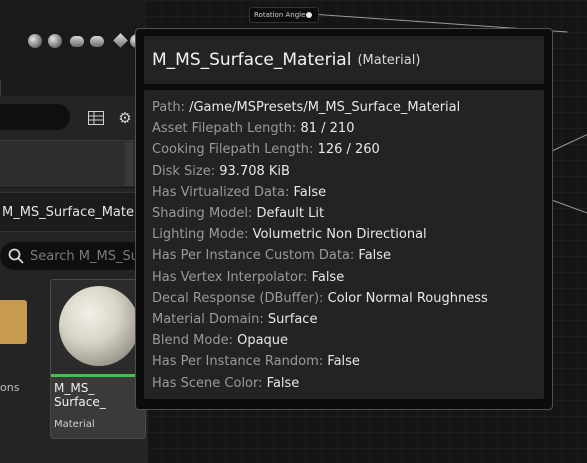 Image resolution: width=587 pixels, height=463 pixels. What do you see at coordinates (200, 235) in the screenshot?
I see `property-key: Lighting Mode:` at bounding box center [200, 235].